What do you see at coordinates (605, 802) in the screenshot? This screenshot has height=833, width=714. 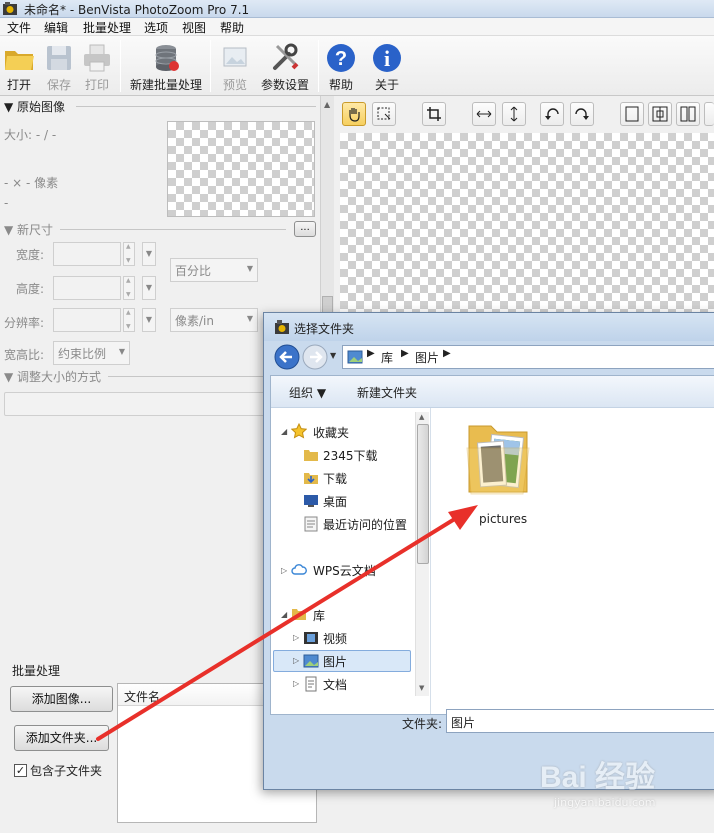 I see `watermark-url: jingyan.baidu.com` at bounding box center [605, 802].